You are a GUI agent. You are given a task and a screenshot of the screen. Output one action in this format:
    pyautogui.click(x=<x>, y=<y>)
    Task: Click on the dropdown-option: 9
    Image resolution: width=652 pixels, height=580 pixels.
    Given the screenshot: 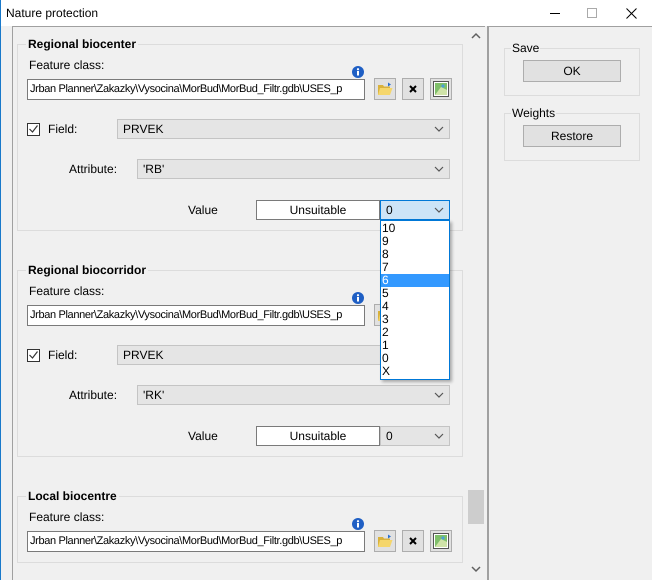 What is the action you would take?
    pyautogui.click(x=415, y=241)
    